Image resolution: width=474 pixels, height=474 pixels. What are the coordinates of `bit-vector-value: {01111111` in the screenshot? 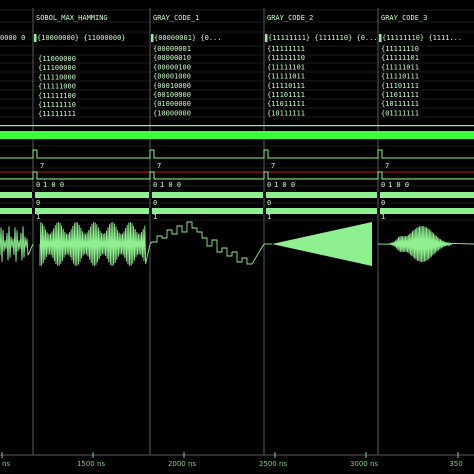 It's located at (400, 113).